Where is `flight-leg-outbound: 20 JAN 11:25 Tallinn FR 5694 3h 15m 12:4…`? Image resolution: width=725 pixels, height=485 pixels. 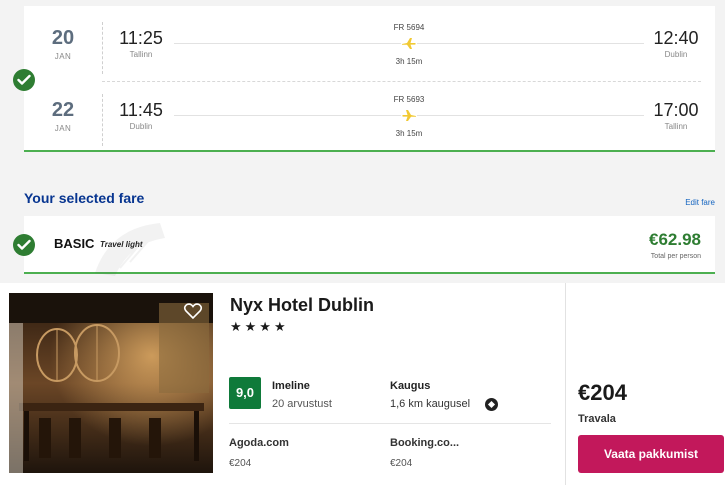 flight-leg-outbound: 20 JAN 11:25 Tallinn FR 5694 3h 15m 12:4… is located at coordinates (369, 48).